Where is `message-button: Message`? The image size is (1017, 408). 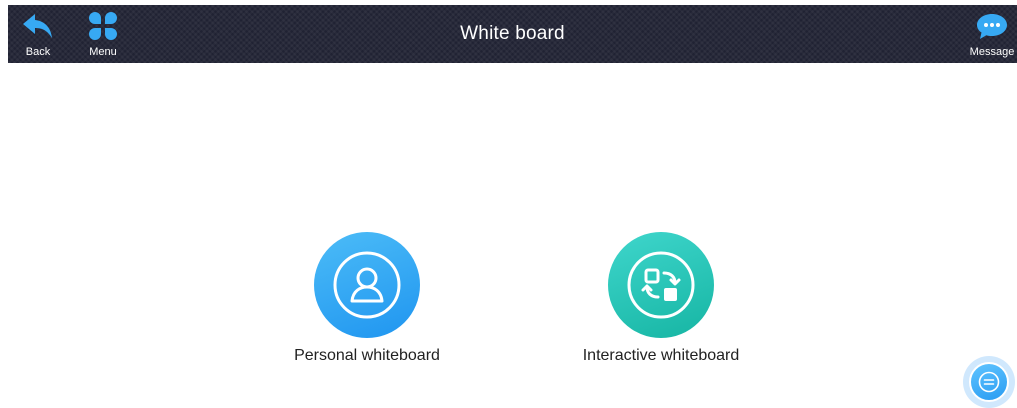
message-button: Message is located at coordinates (992, 34).